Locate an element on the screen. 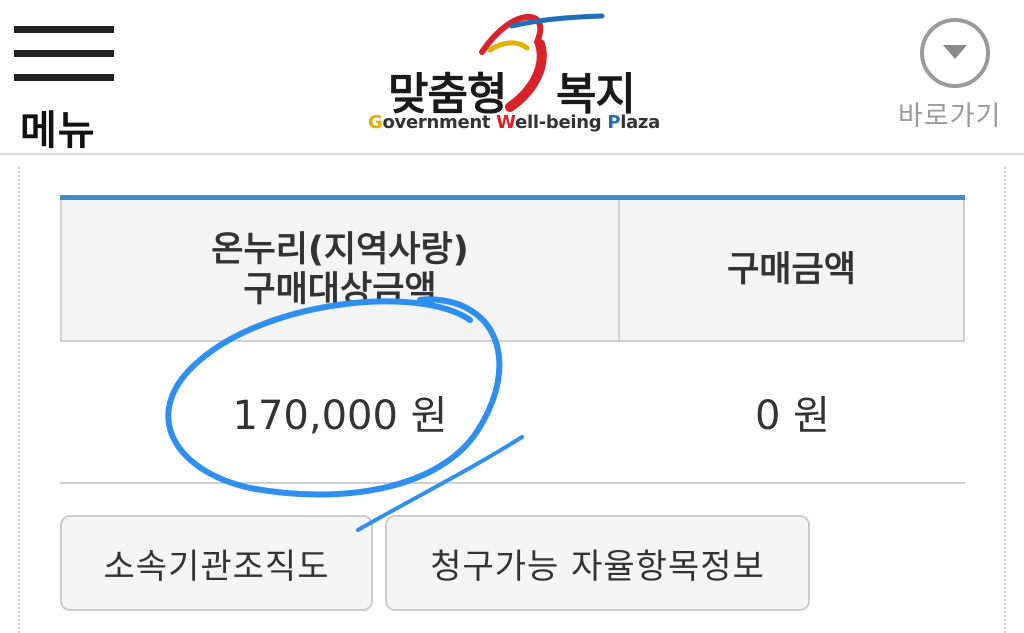 This screenshot has width=1024, height=633. logo-subtitle: Government Well-being Plaza is located at coordinates (514, 122).